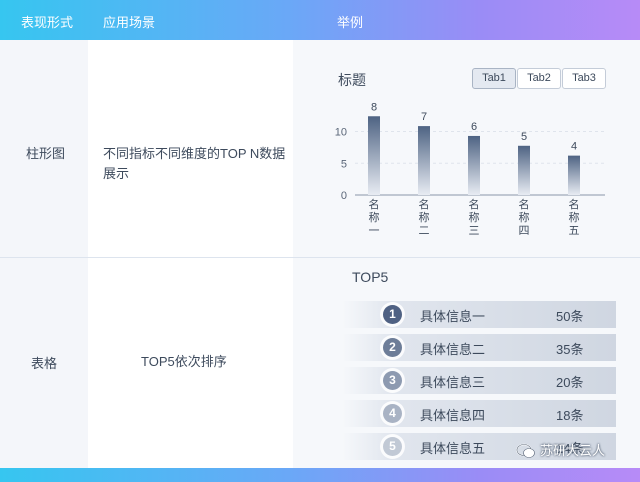 The image size is (640, 482). I want to click on rank-number: 3, so click(392, 380).